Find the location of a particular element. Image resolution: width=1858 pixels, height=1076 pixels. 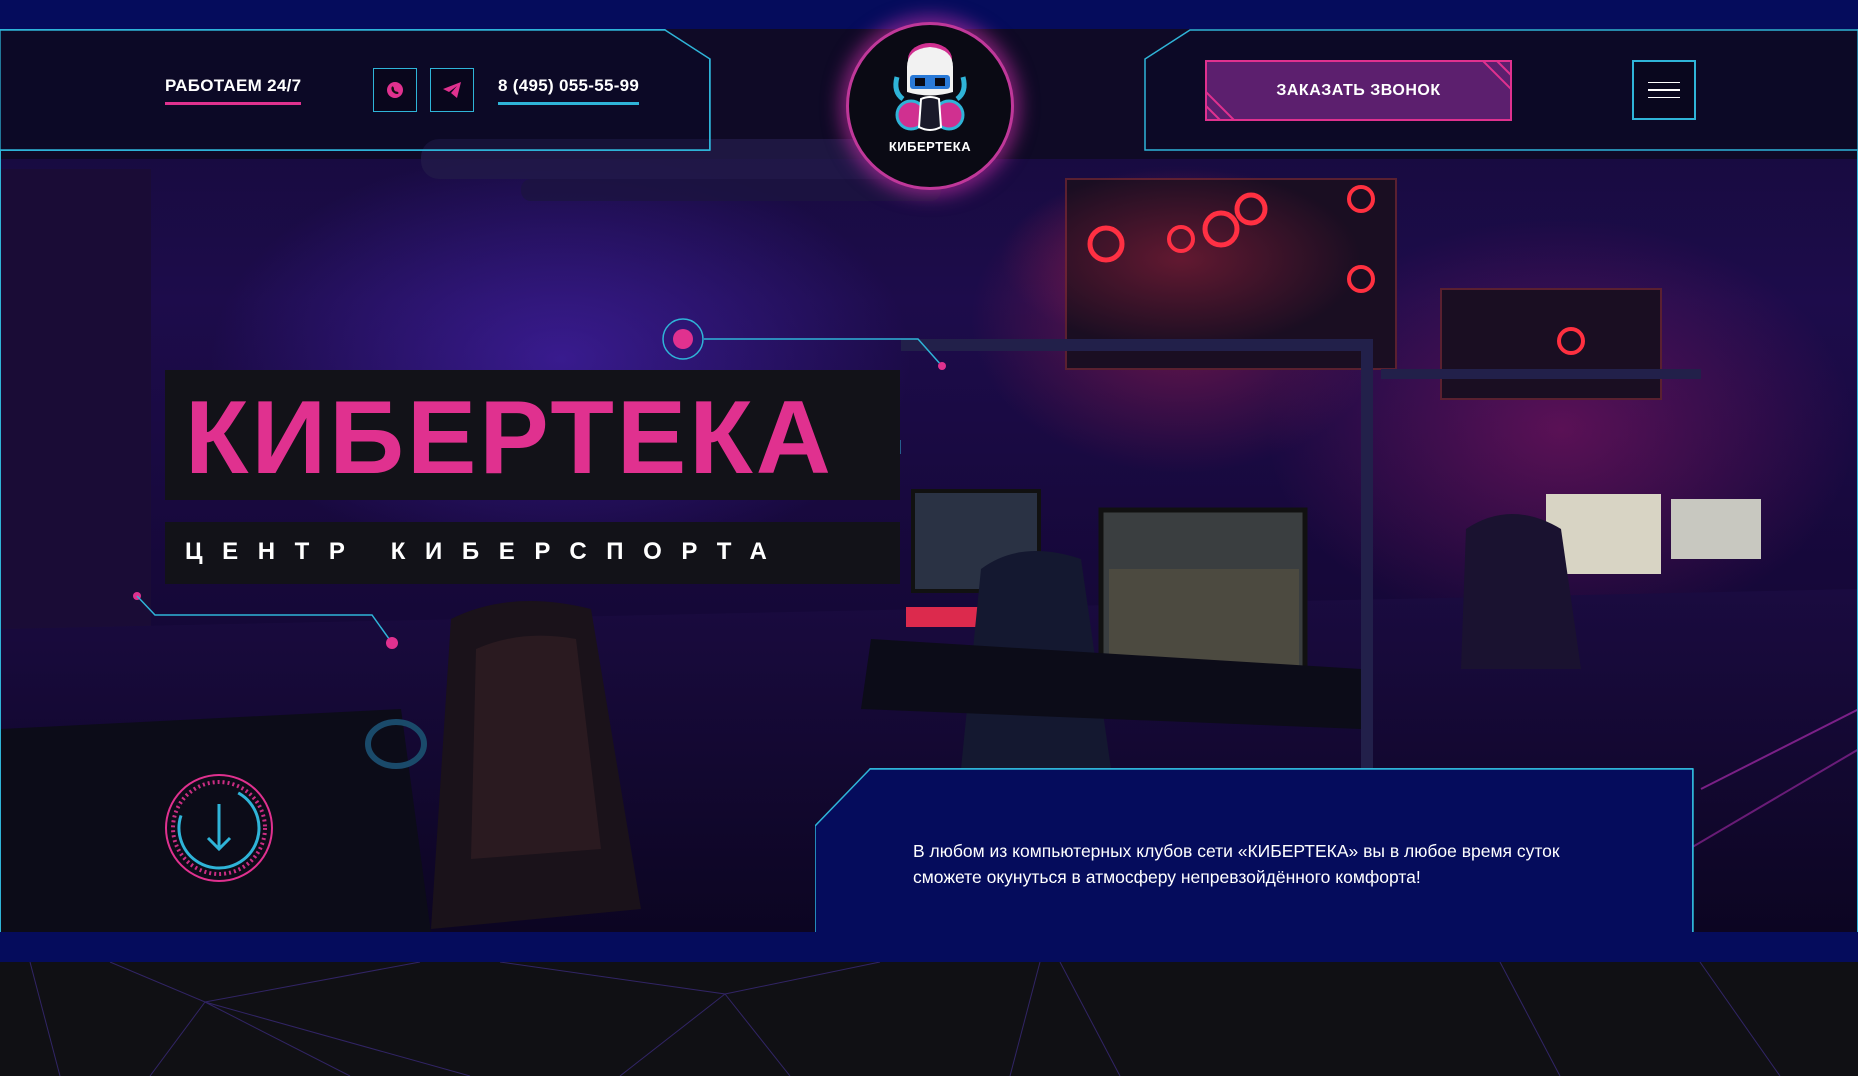

hamburger-icon is located at coordinates (1664, 82).